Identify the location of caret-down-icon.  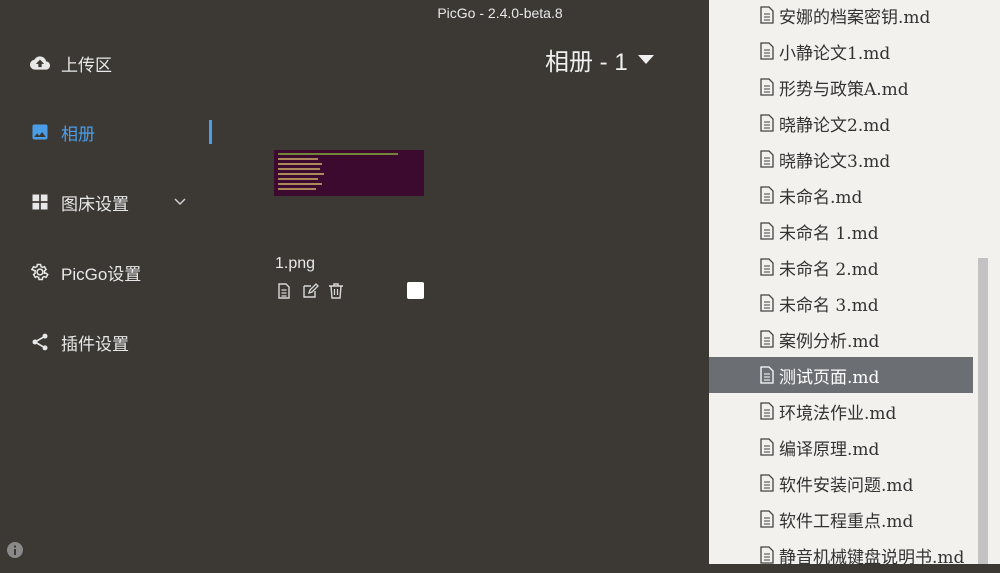
(645, 59).